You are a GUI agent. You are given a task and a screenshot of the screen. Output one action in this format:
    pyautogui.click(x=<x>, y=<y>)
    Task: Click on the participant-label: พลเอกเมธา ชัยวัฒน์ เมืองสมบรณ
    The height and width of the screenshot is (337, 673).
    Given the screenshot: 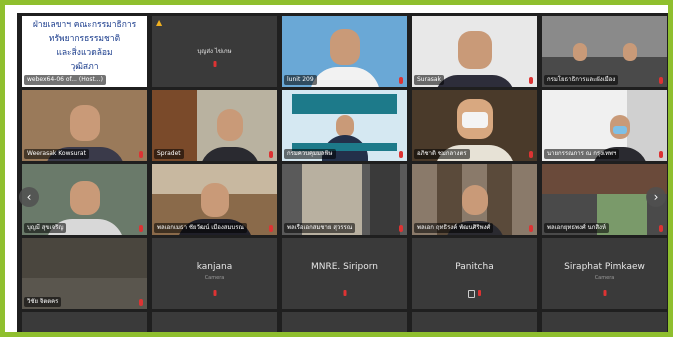 What is the action you would take?
    pyautogui.click(x=201, y=228)
    